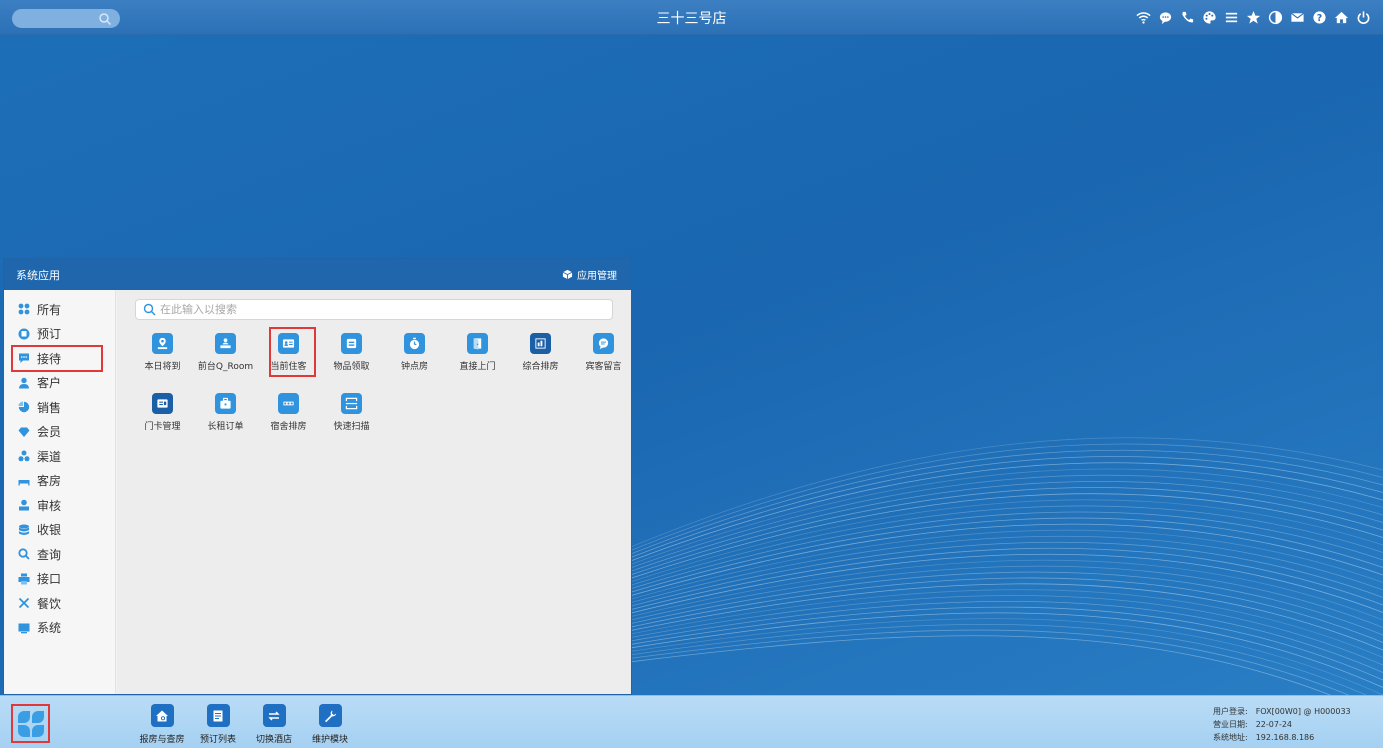 This screenshot has height=748, width=1383. Describe the element at coordinates (30, 723) in the screenshot. I see `start-button` at that location.